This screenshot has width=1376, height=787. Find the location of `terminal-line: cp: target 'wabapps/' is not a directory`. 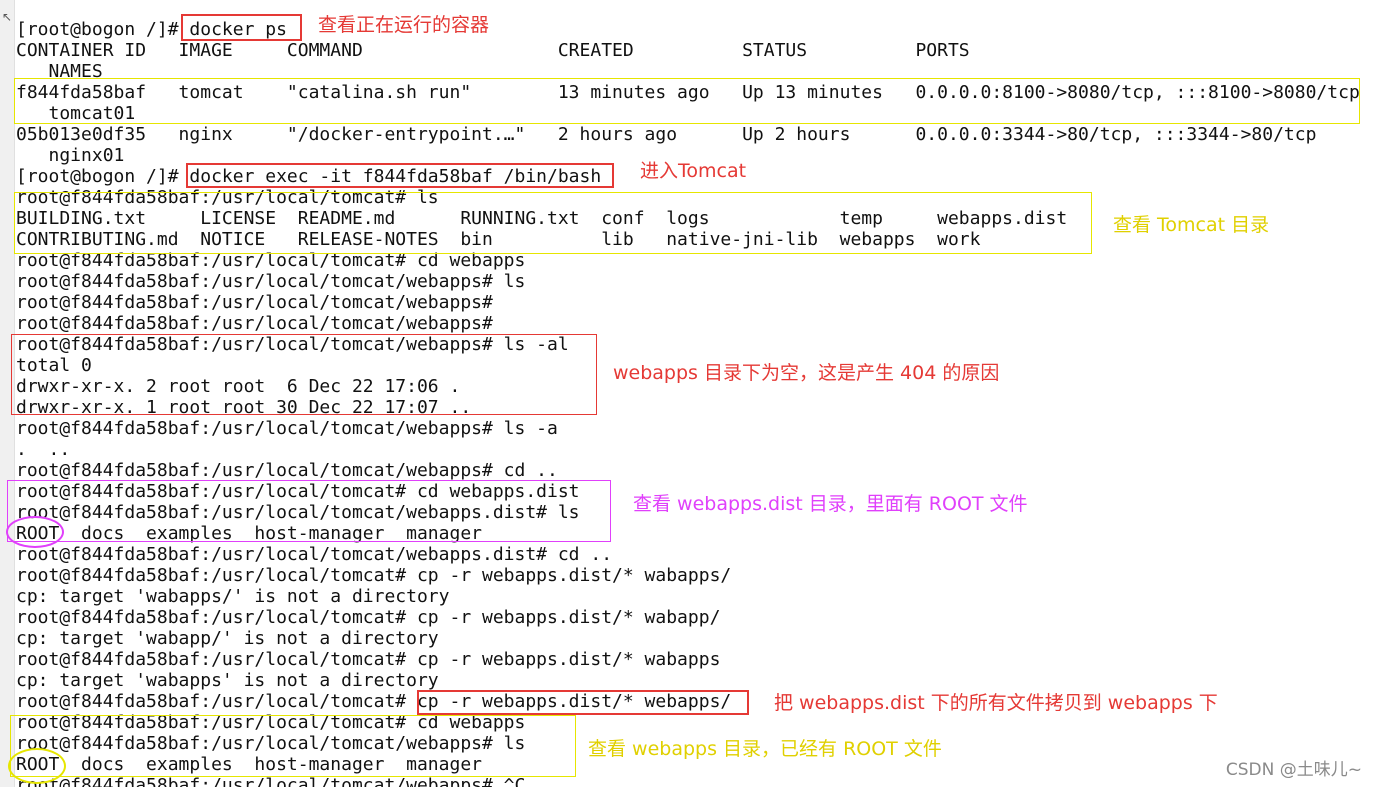

terminal-line: cp: target 'wabapps/' is not a directory is located at coordinates (233, 596).